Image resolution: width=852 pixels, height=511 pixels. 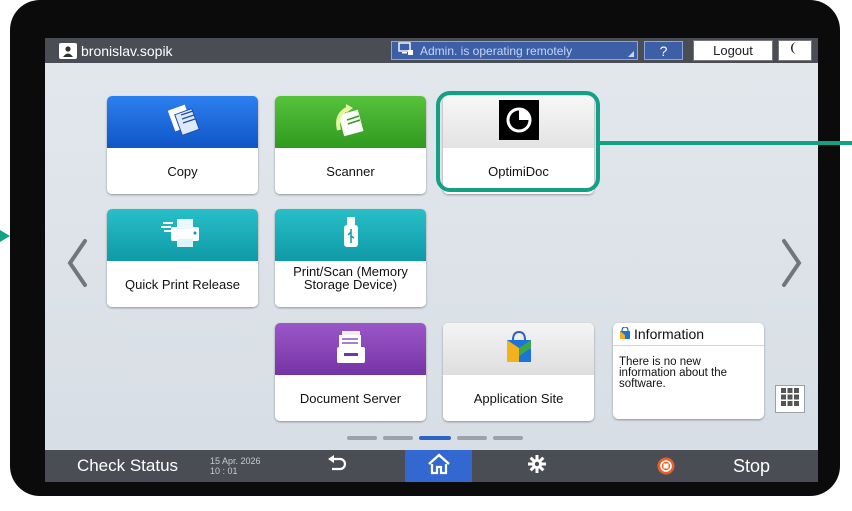 What do you see at coordinates (182, 171) in the screenshot?
I see `copy-label: Copy` at bounding box center [182, 171].